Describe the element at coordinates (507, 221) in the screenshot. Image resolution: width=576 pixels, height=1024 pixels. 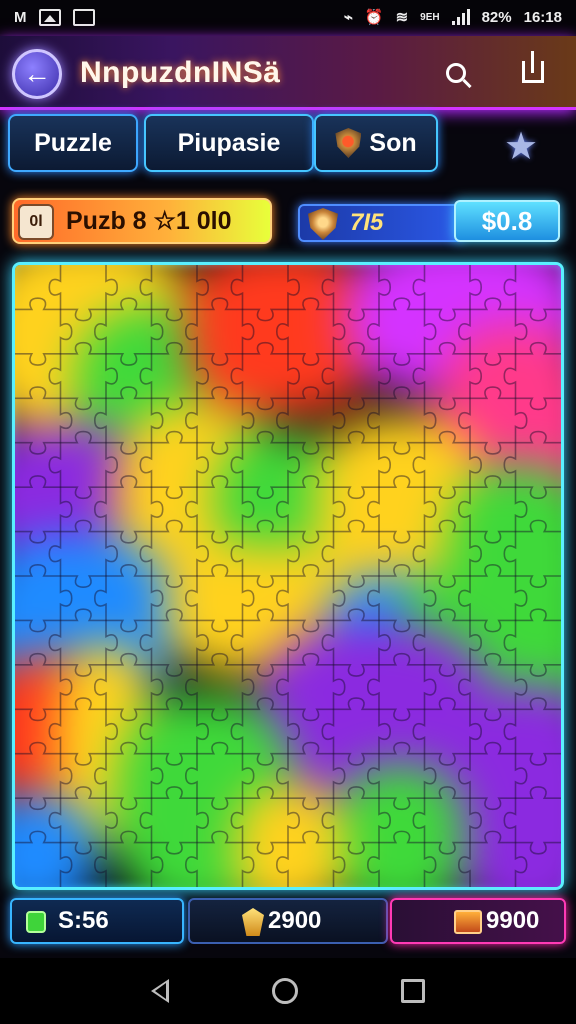
I see `price-button: $0.8` at that location.